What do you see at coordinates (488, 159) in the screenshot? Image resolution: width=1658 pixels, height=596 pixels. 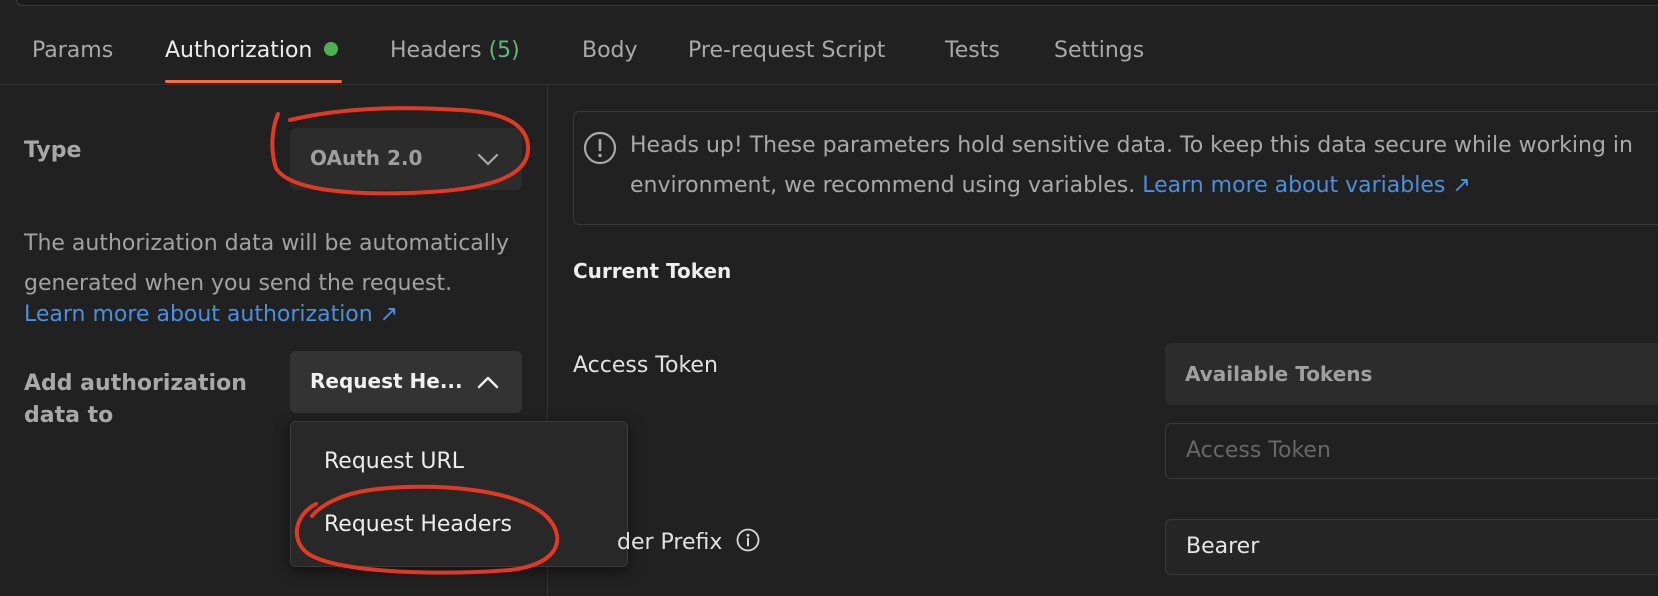 I see `chevron-down-icon` at bounding box center [488, 159].